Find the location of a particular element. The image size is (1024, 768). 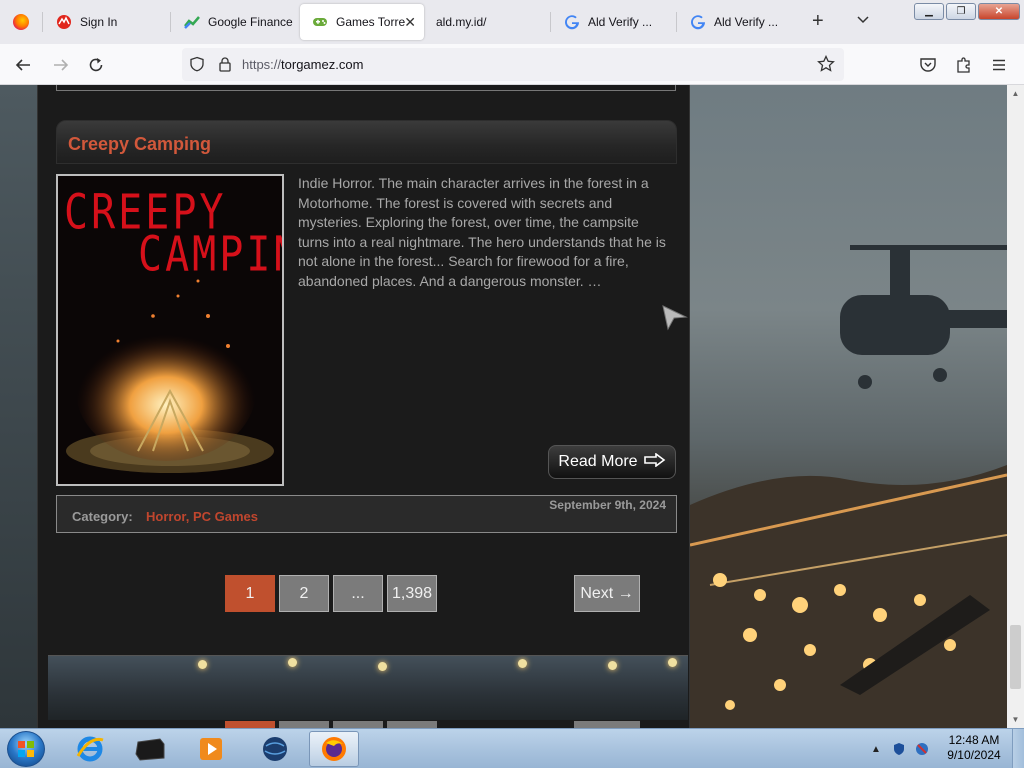

read-more-label: Read More is located at coordinates (598, 461).